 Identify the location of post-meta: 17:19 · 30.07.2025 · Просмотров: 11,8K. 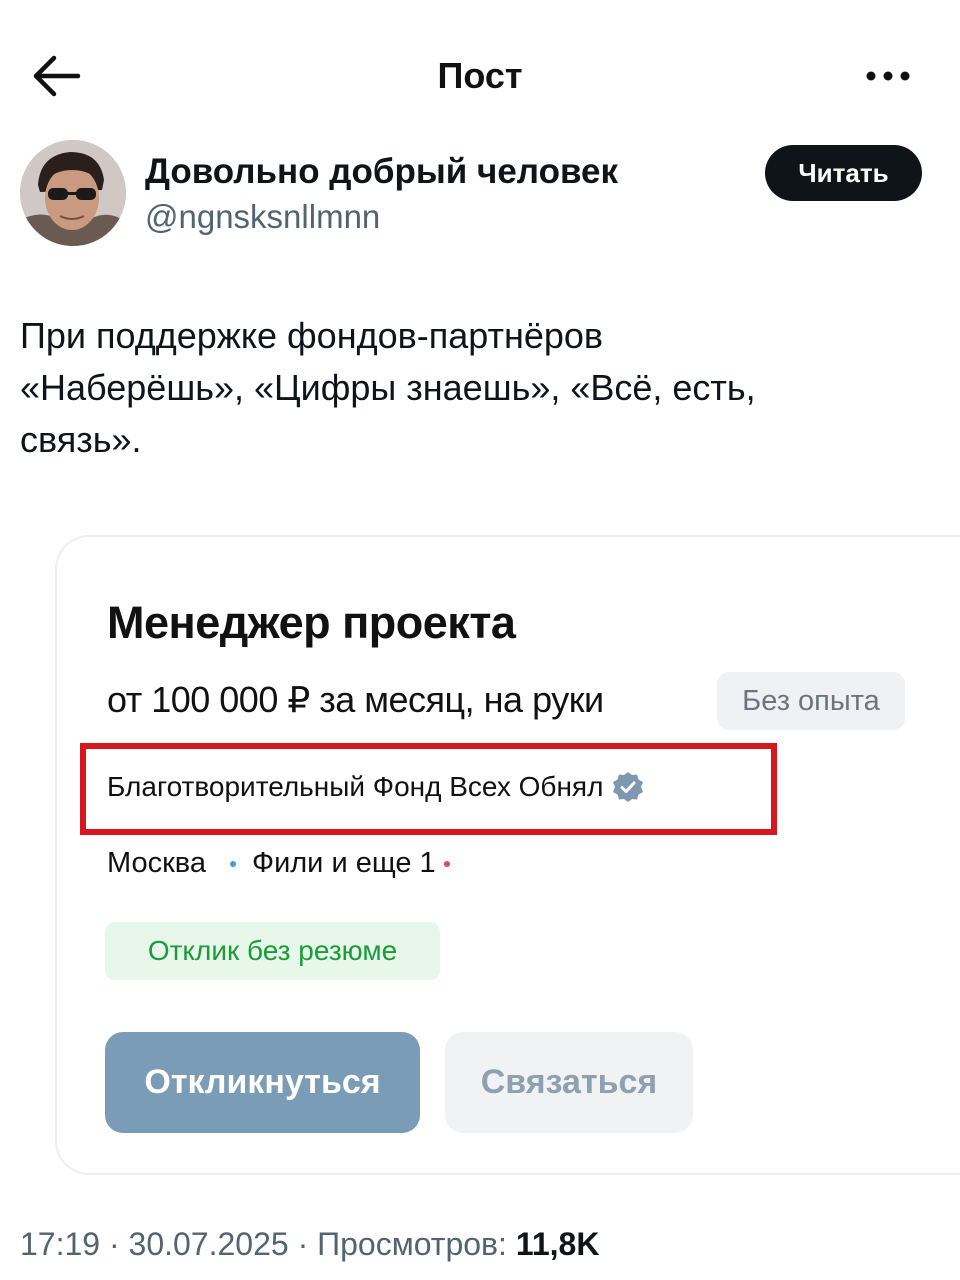
(309, 1244).